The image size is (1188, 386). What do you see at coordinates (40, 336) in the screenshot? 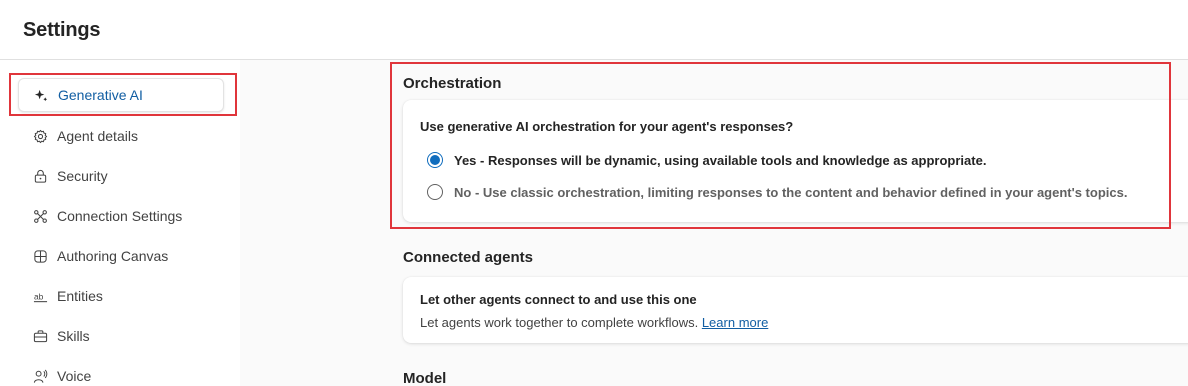
I see `briefcase-icon` at bounding box center [40, 336].